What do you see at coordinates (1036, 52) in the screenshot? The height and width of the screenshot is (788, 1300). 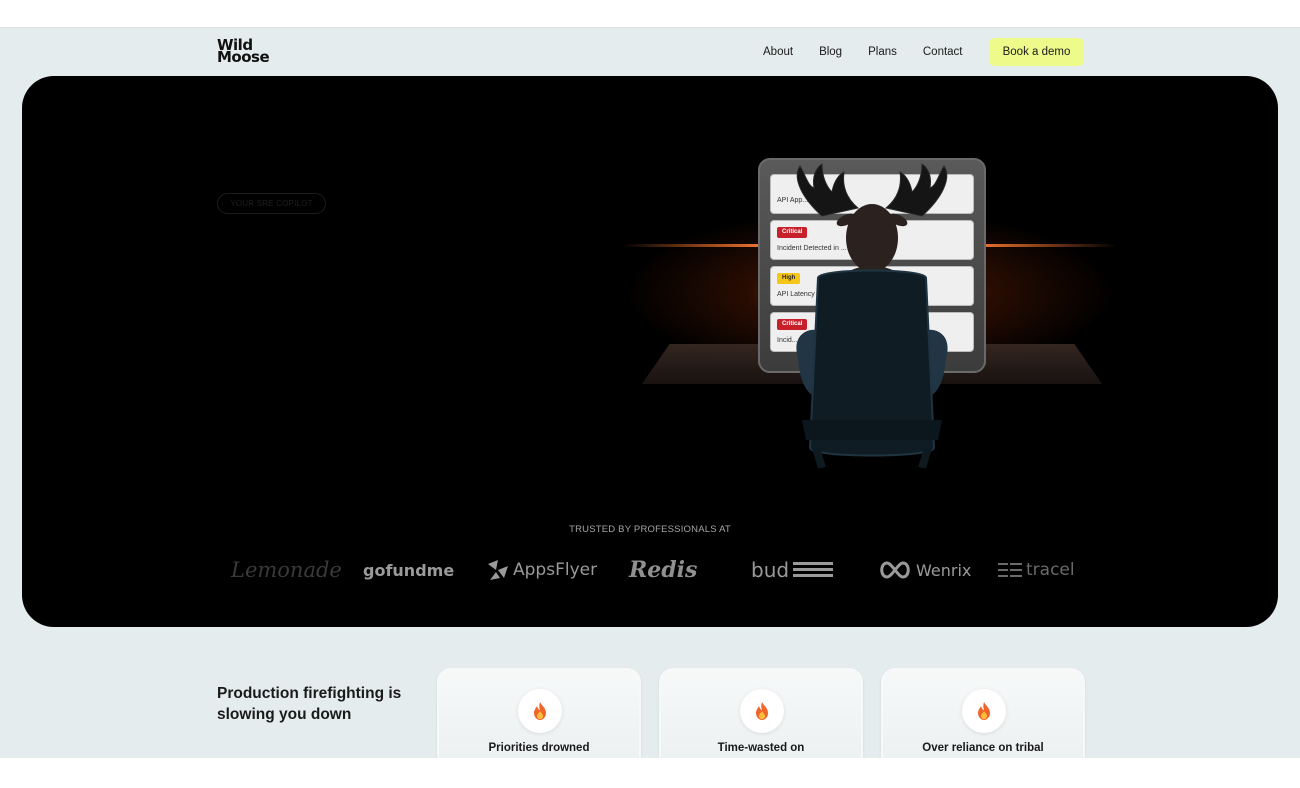 I see `book-demo-button: Book a demo` at bounding box center [1036, 52].